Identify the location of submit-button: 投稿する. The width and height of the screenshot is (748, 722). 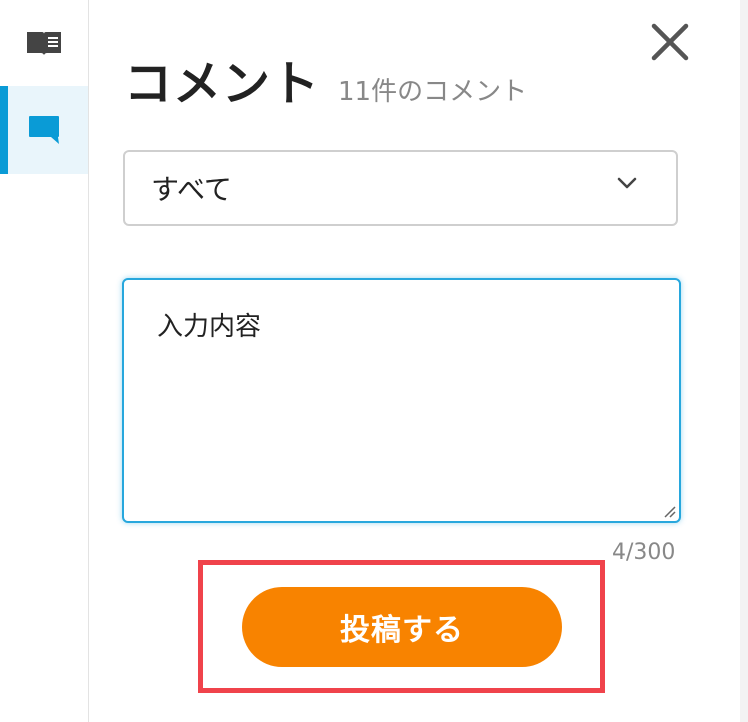
(402, 627).